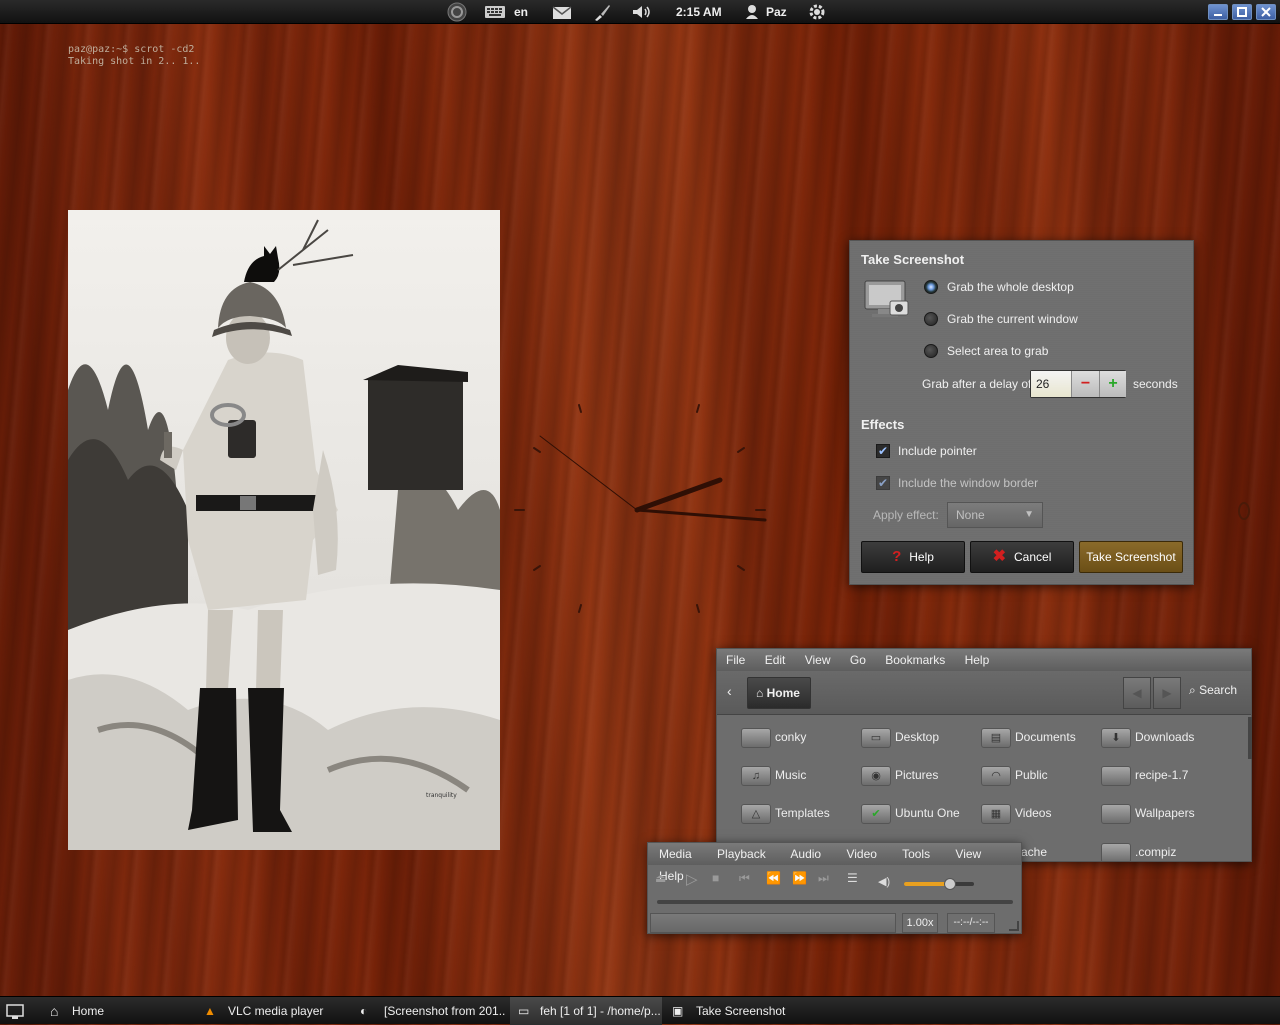 This screenshot has width=1280, height=1025. Describe the element at coordinates (692, 879) in the screenshot. I see `play-icon: ▷` at that location.